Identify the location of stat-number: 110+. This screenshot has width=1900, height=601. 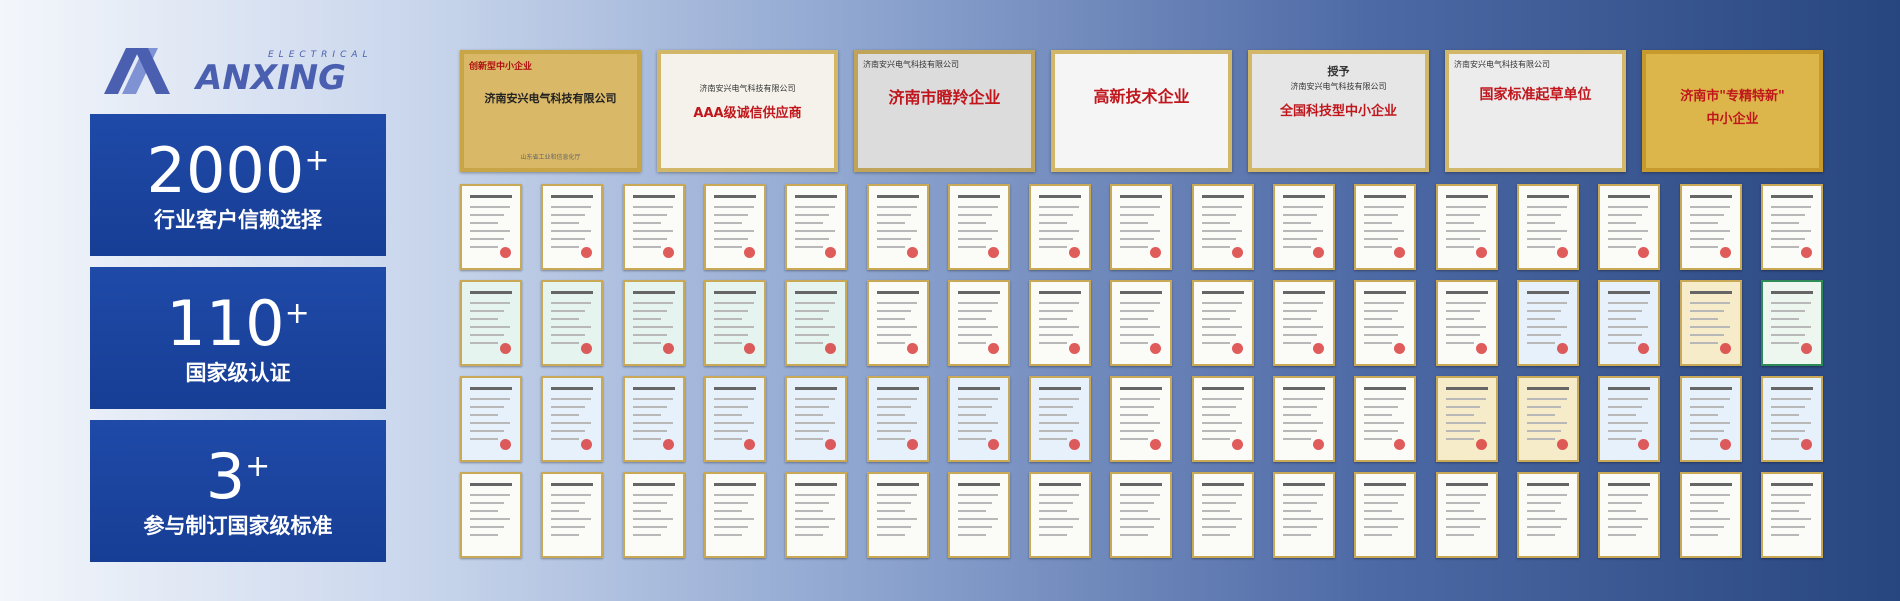
(238, 323).